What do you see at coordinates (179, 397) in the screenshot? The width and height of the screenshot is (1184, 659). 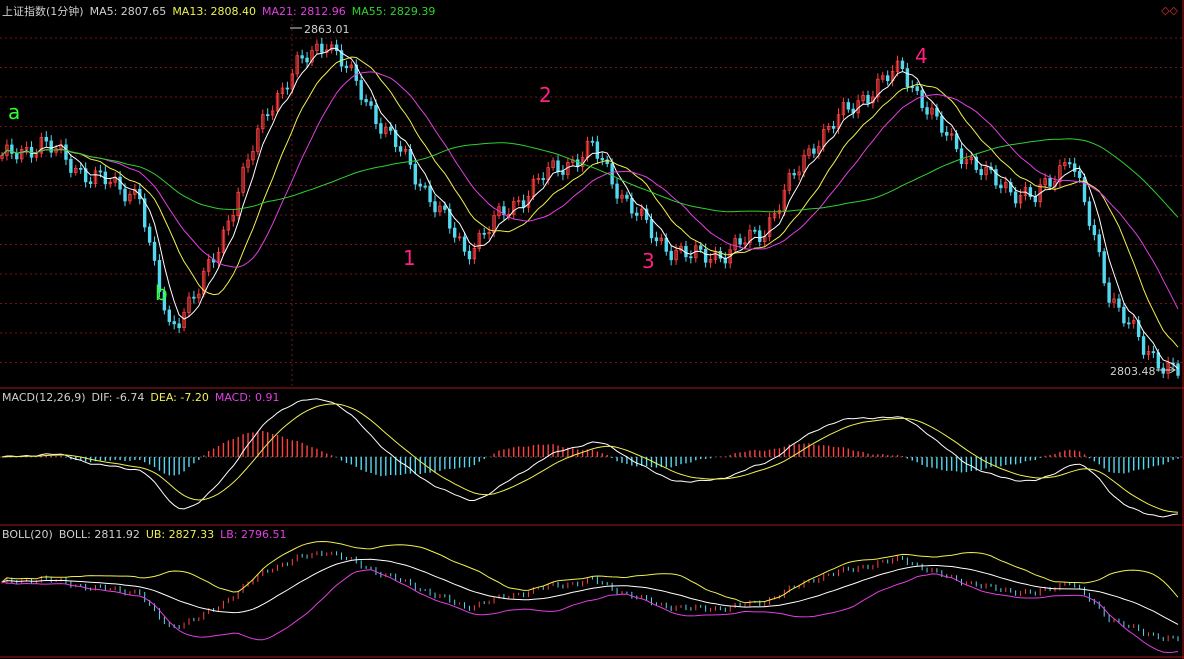 I see `dea-readout: DEA: -7.20` at bounding box center [179, 397].